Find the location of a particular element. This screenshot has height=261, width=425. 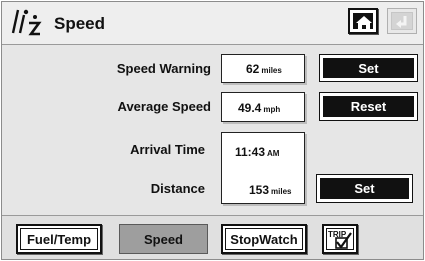

average-speed-label: Average Speed is located at coordinates (164, 106).